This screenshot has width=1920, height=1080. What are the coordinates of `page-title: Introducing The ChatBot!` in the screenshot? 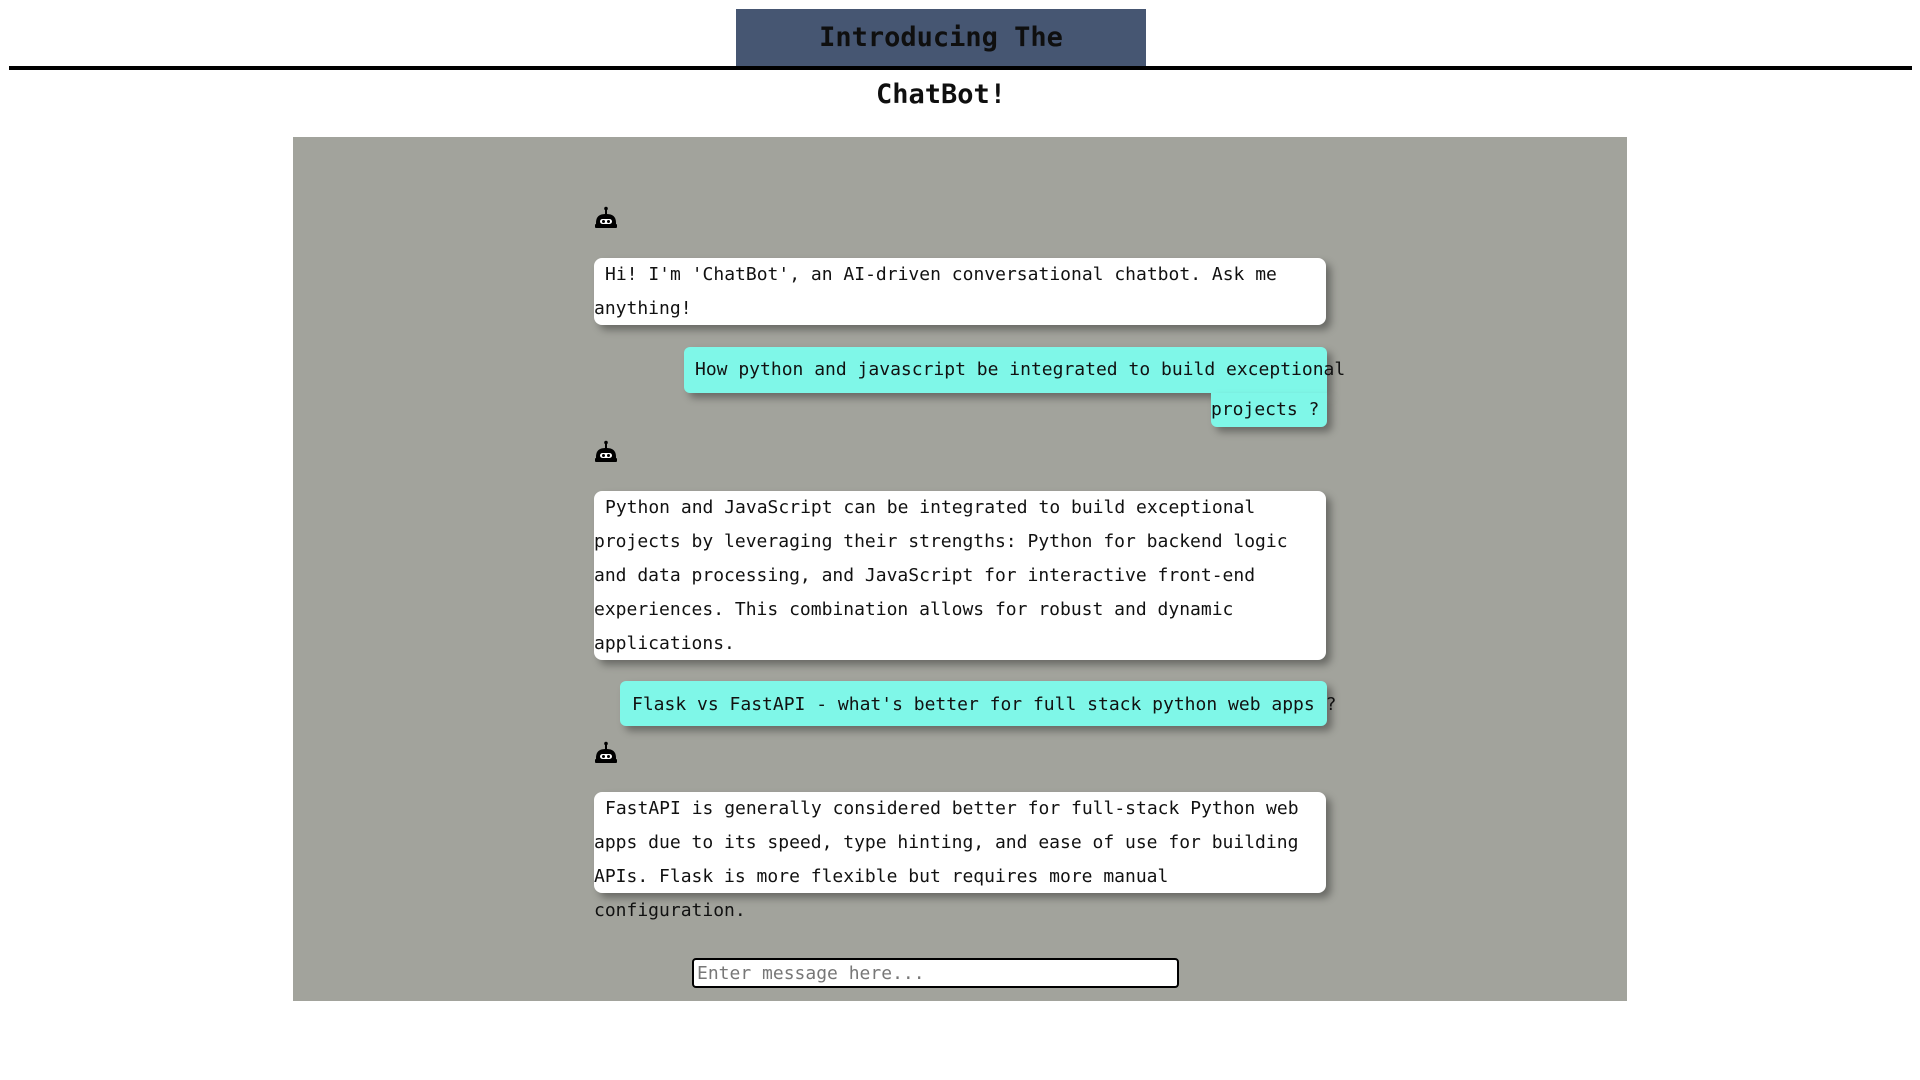 It's located at (941, 59).